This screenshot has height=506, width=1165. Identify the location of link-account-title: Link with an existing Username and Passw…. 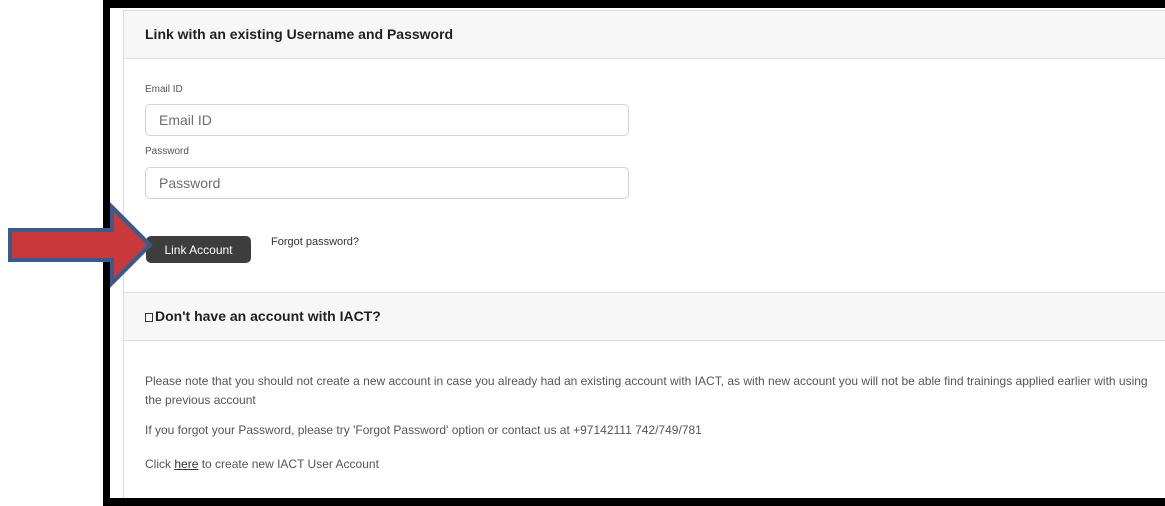
(299, 34).